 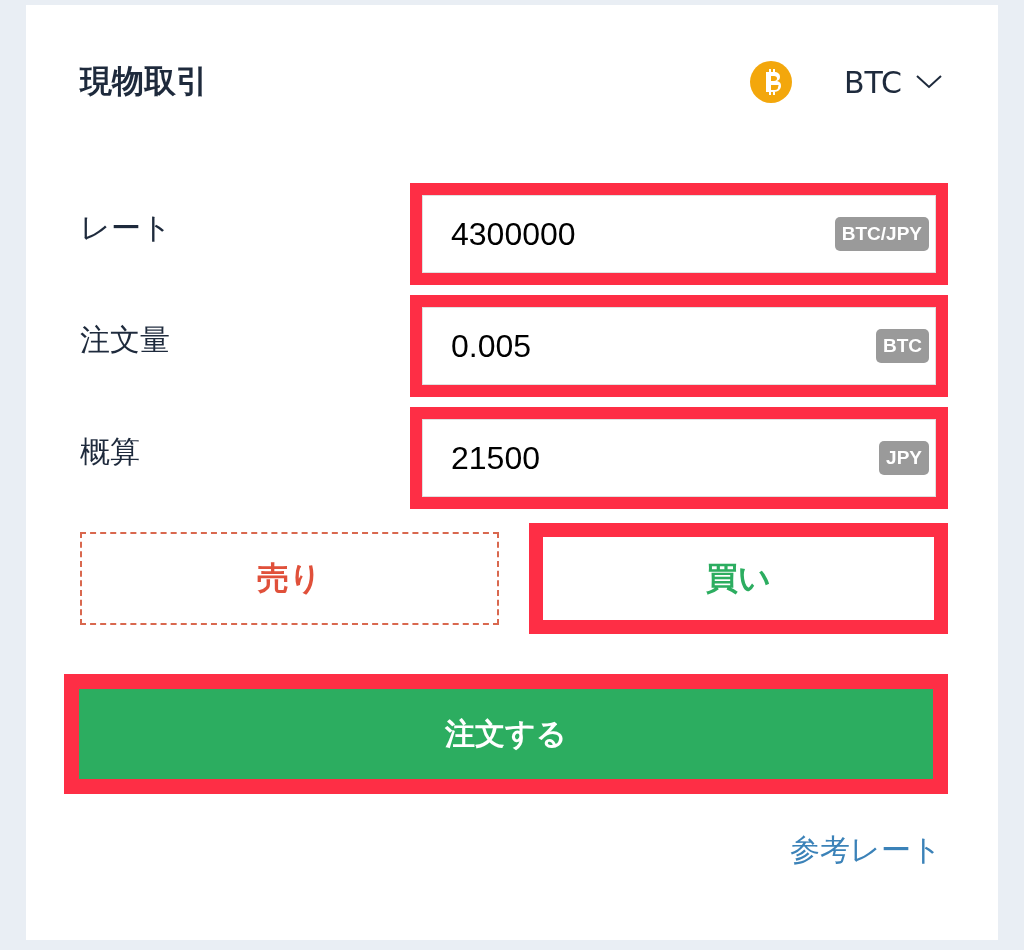 I want to click on field-label: 概算, so click(x=110, y=451).